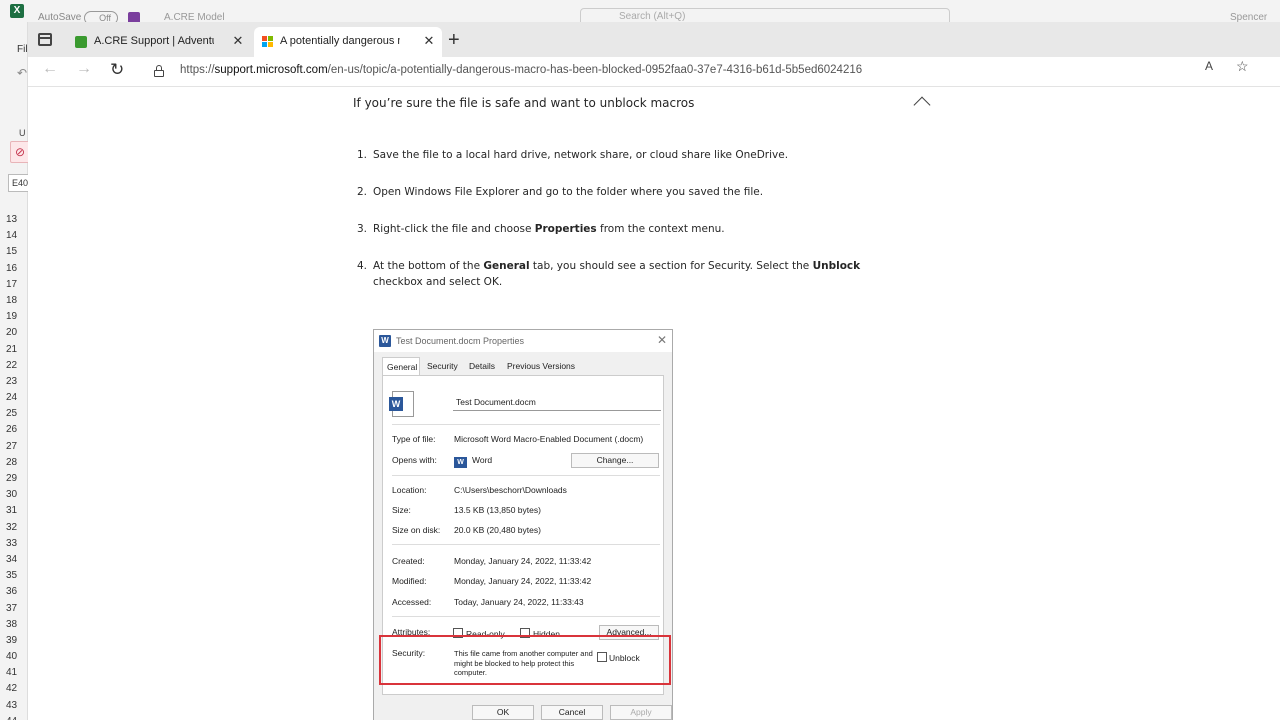 The width and height of the screenshot is (1280, 720). What do you see at coordinates (14, 317) in the screenshot?
I see `row-number: 19` at bounding box center [14, 317].